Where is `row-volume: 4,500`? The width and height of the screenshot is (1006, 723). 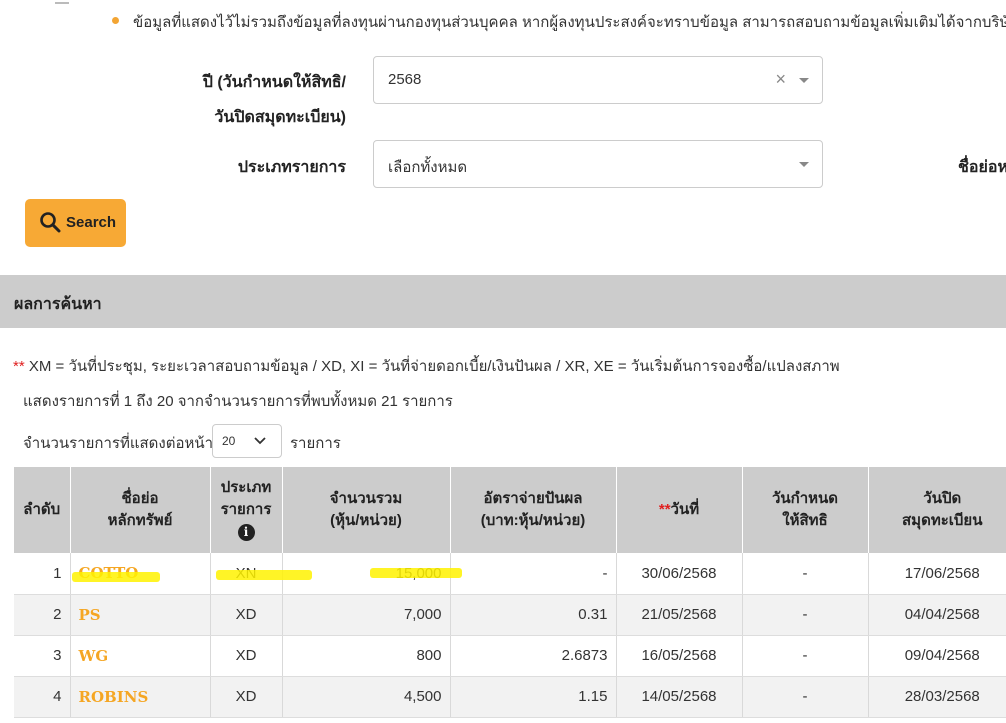 row-volume: 4,500 is located at coordinates (366, 697).